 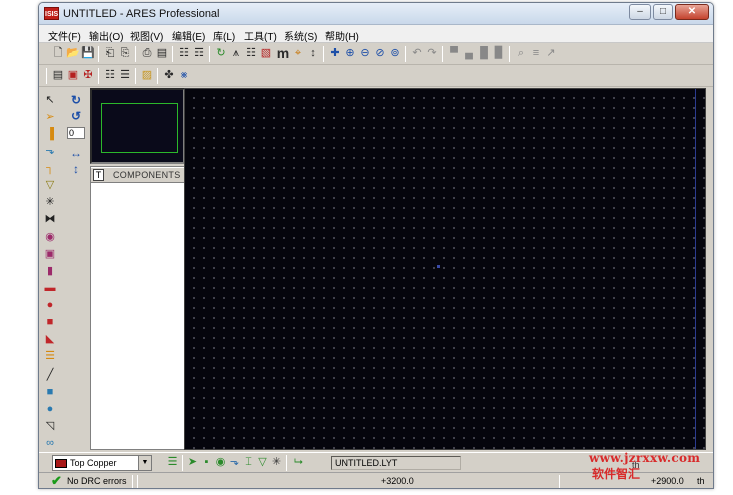 I want to click on connection-icon: ⧓, so click(x=50, y=219).